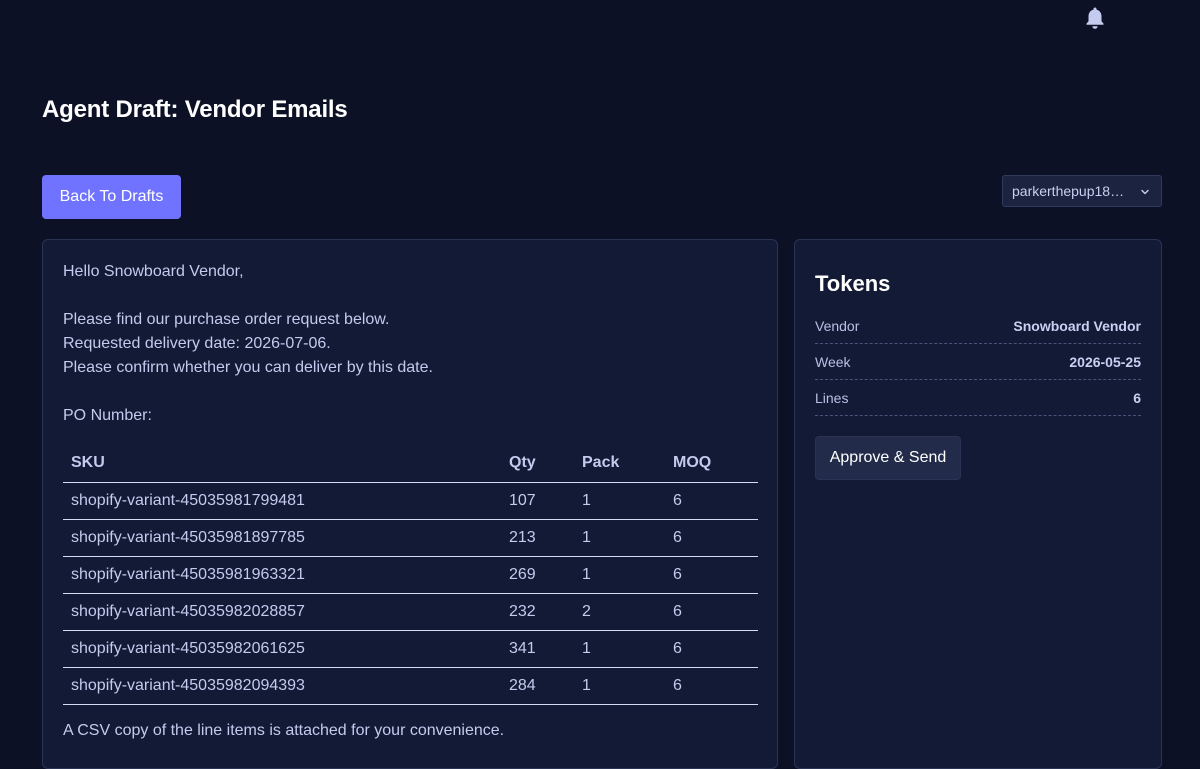  Describe the element at coordinates (282, 612) in the screenshot. I see `cell-sku: shopify-variant-45035982028857` at that location.